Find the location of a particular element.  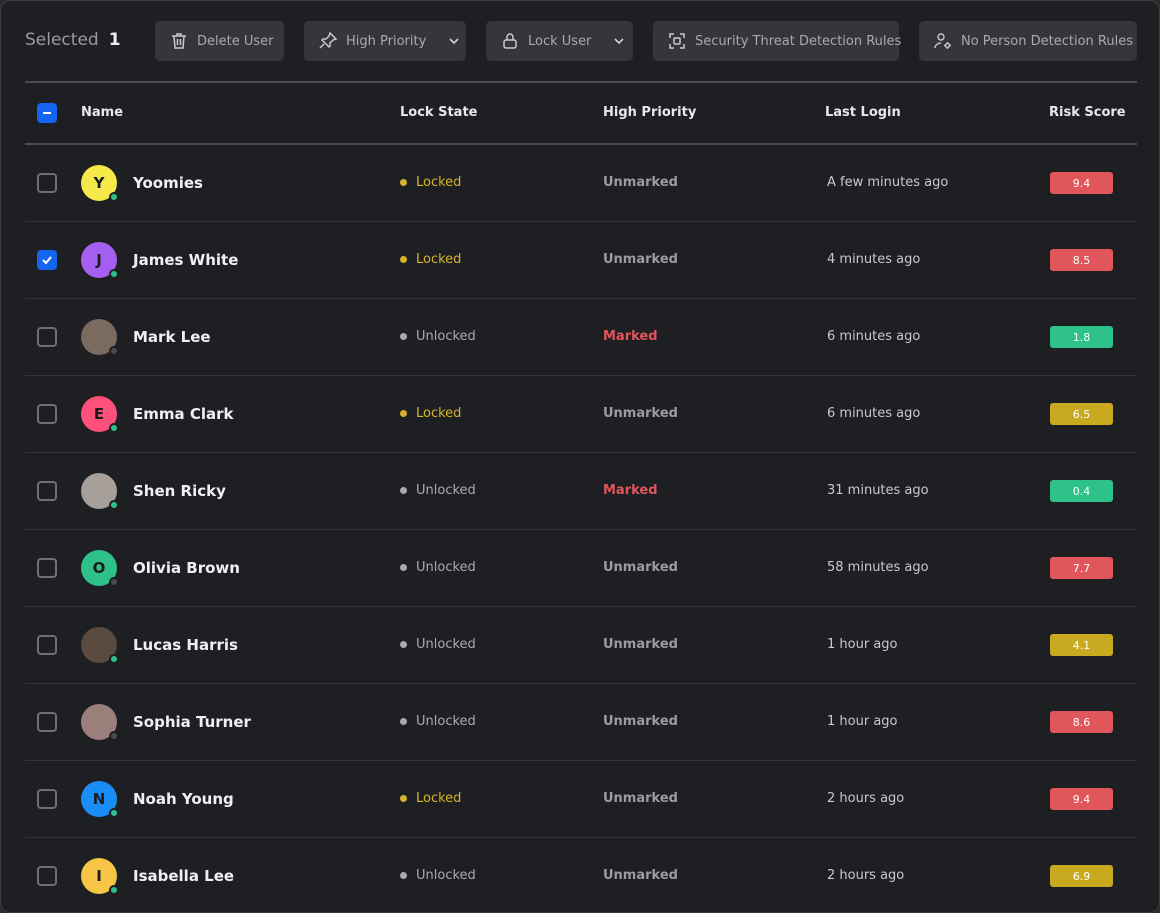

user-name: James White is located at coordinates (185, 260).